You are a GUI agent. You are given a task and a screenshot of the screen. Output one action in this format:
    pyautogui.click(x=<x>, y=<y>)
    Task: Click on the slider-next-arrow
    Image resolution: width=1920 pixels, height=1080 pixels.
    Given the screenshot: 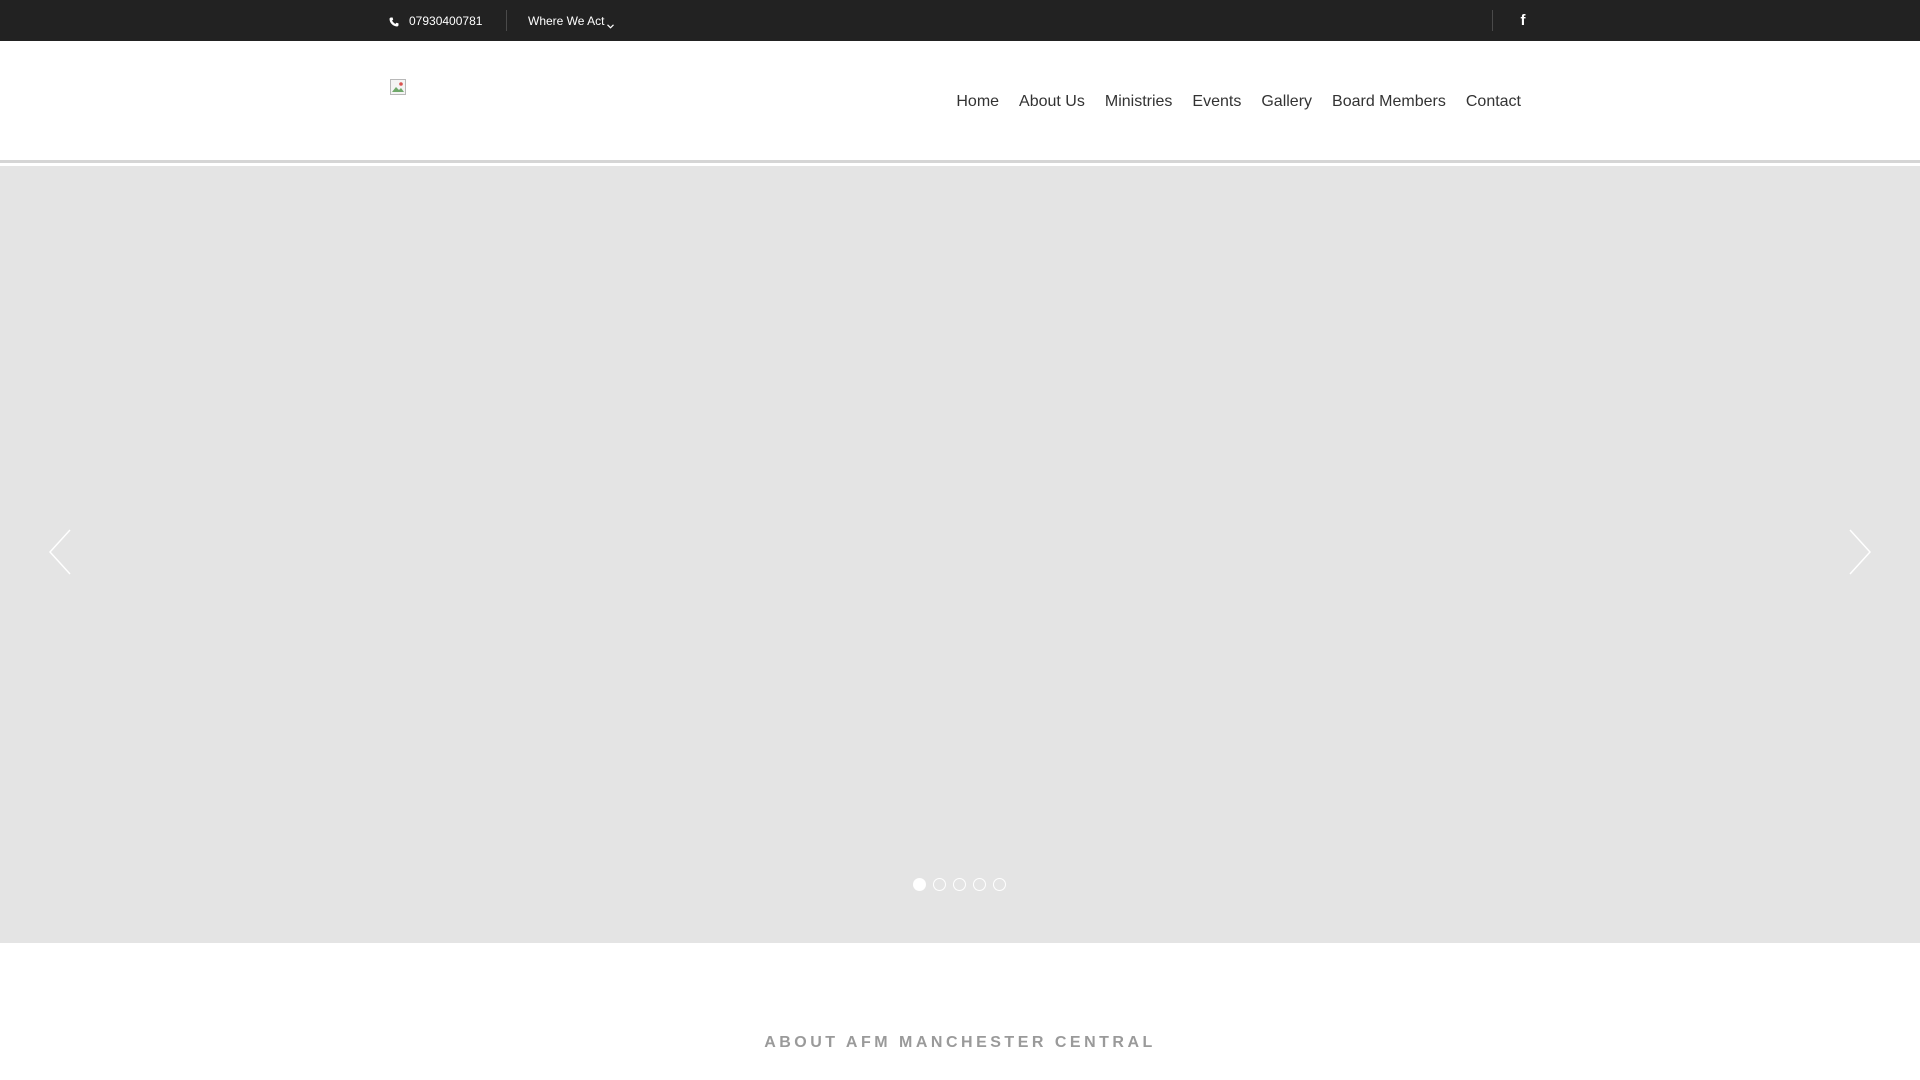 What is the action you would take?
    pyautogui.click(x=1860, y=552)
    